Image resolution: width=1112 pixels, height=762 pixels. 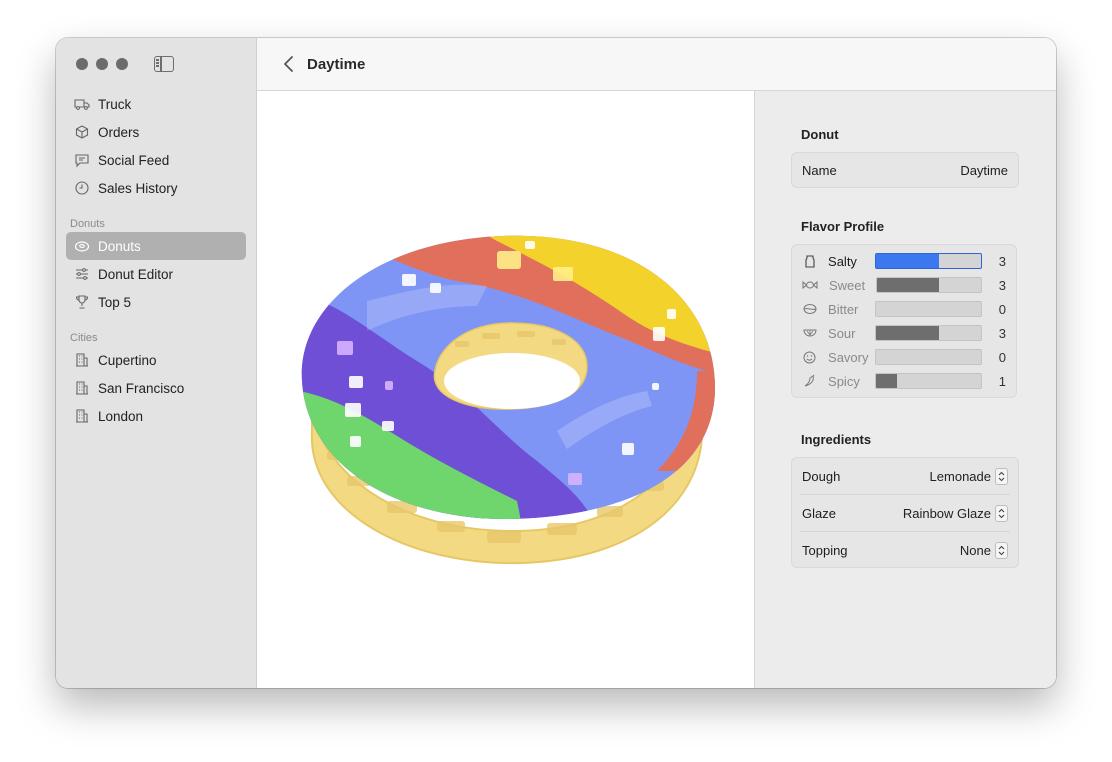 I want to click on back-button, so click(x=289, y=64).